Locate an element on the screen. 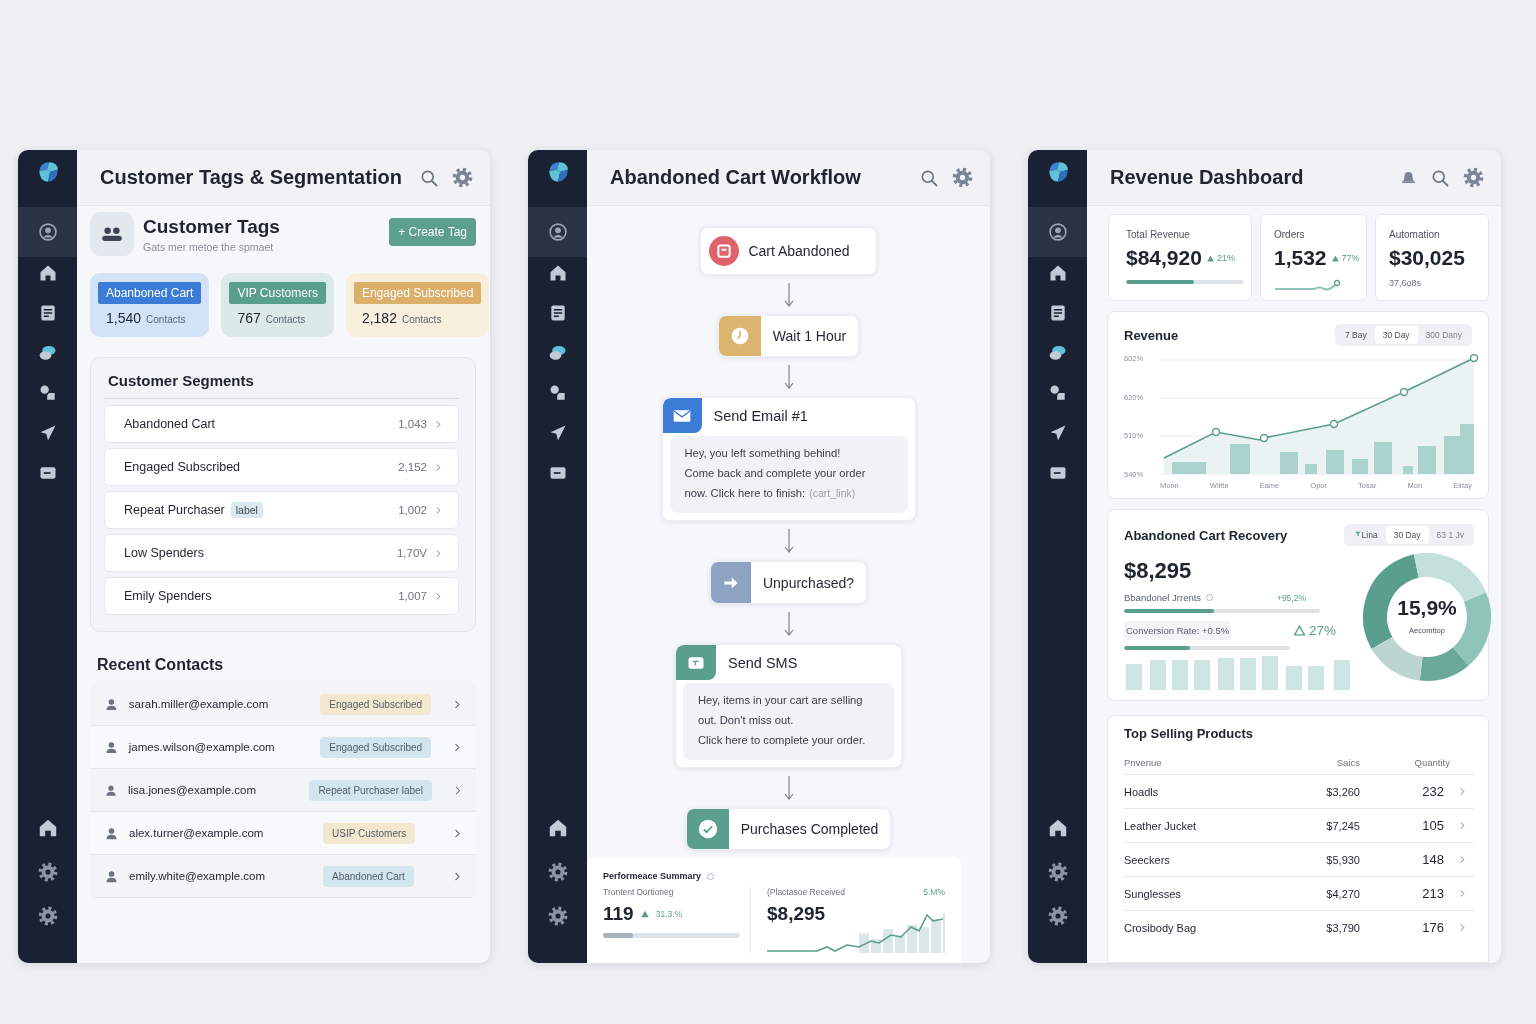 The height and width of the screenshot is (1024, 1536). step-title: Purchases Completed is located at coordinates (810, 829).